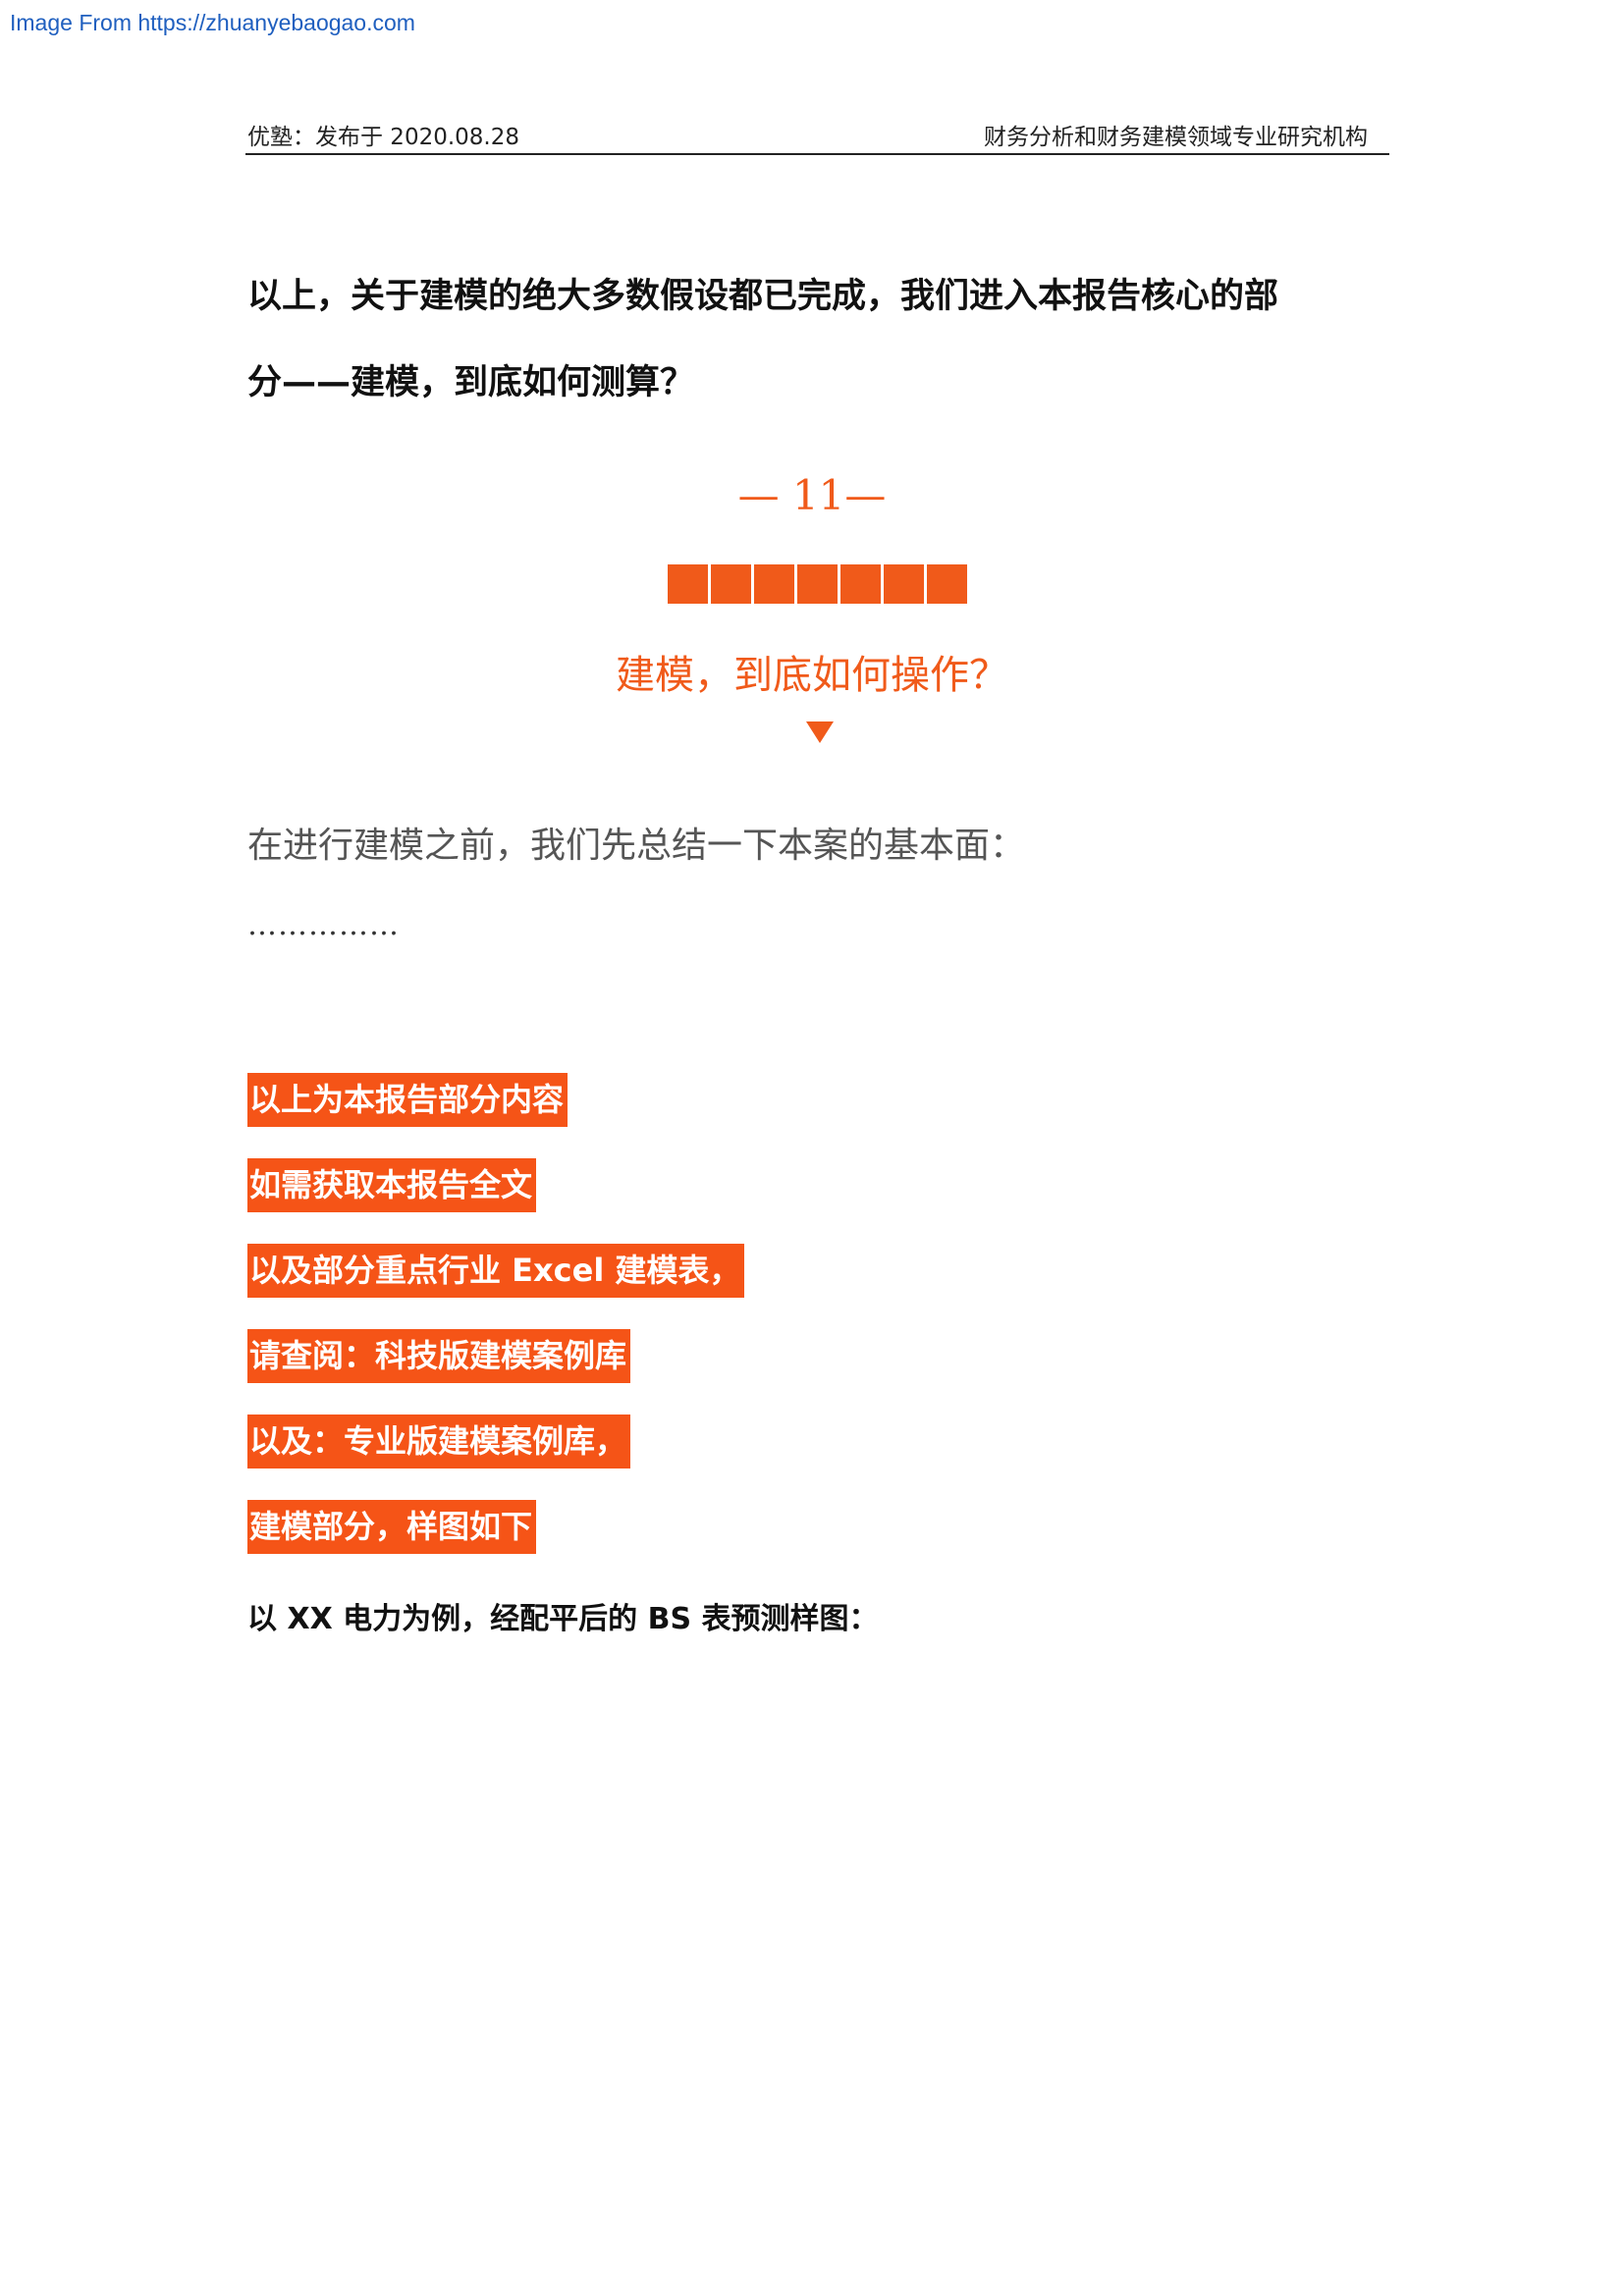  What do you see at coordinates (1176, 137) in the screenshot?
I see `header-org-tagline: 财务分析和财务建模领域专业研究机构` at bounding box center [1176, 137].